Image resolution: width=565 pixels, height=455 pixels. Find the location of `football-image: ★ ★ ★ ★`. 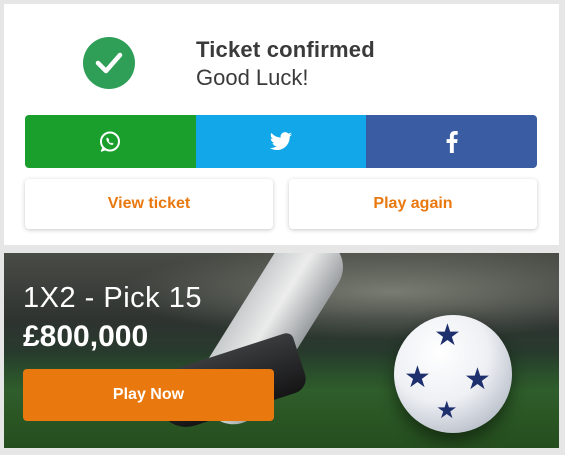

football-image: ★ ★ ★ ★ is located at coordinates (453, 374).